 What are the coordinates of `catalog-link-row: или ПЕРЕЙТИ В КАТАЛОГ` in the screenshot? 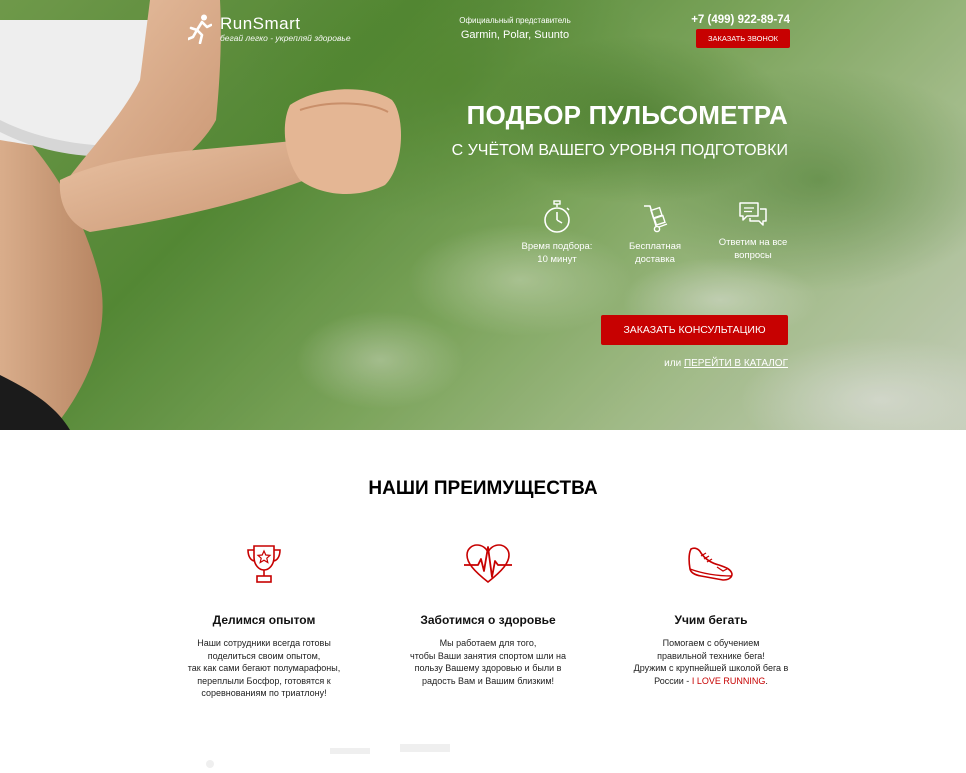 It's located at (726, 363).